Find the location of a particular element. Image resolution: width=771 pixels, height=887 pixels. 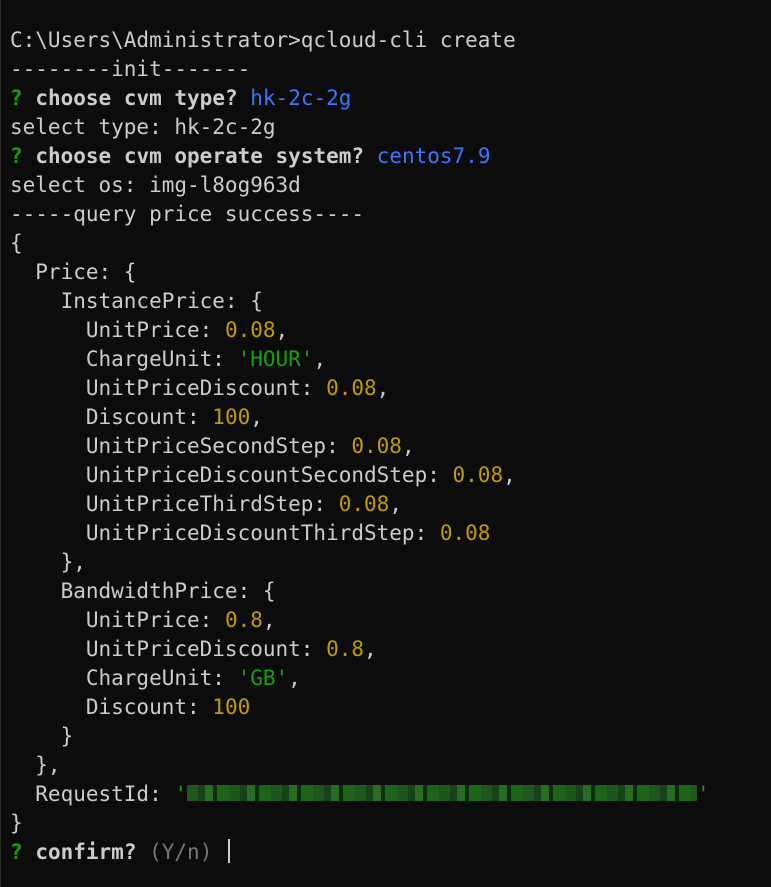

json-field-line: ChargeUnit: 'GB', is located at coordinates (390, 678).